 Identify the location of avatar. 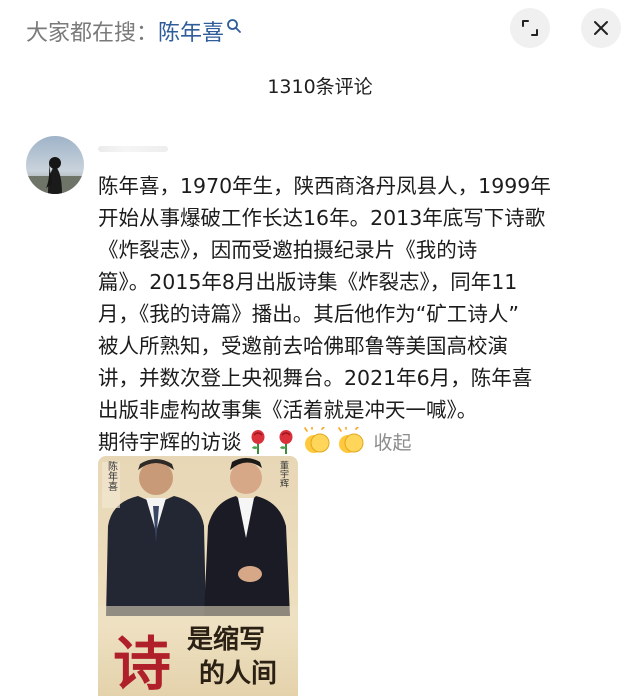
(55, 165).